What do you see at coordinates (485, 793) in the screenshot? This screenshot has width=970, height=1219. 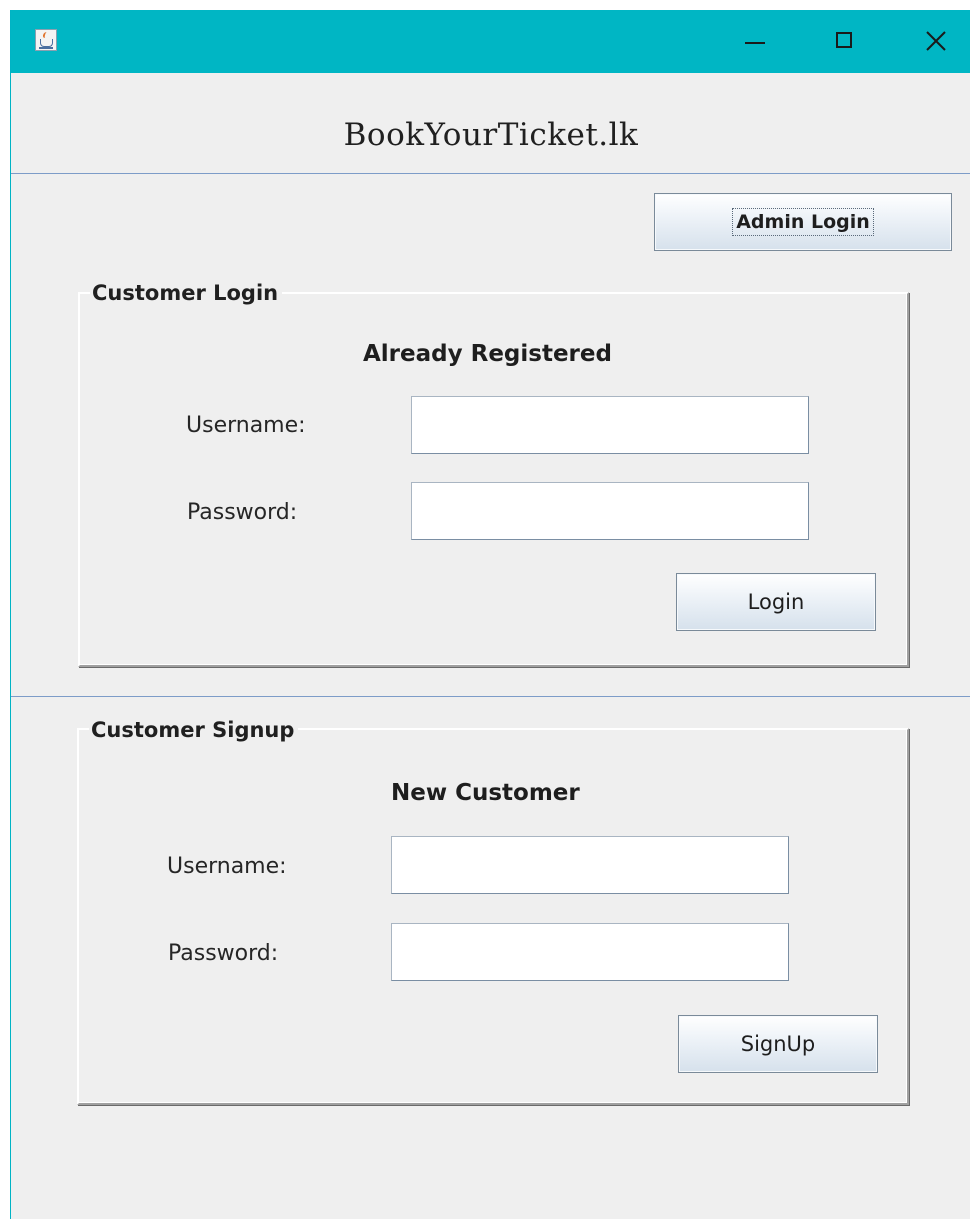 I see `new-customer-heading: New Customer` at bounding box center [485, 793].